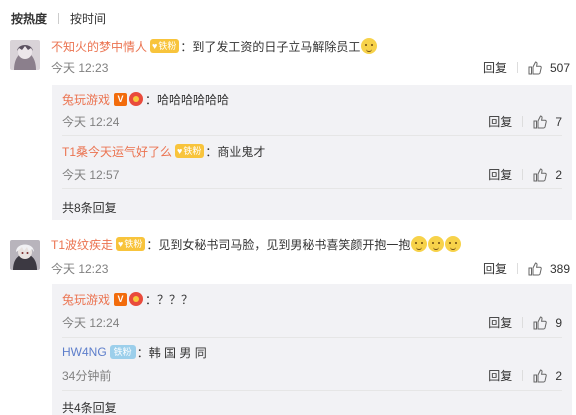 The width and height of the screenshot is (576, 415). I want to click on sort-bar: 按热度 按时间, so click(58, 18).